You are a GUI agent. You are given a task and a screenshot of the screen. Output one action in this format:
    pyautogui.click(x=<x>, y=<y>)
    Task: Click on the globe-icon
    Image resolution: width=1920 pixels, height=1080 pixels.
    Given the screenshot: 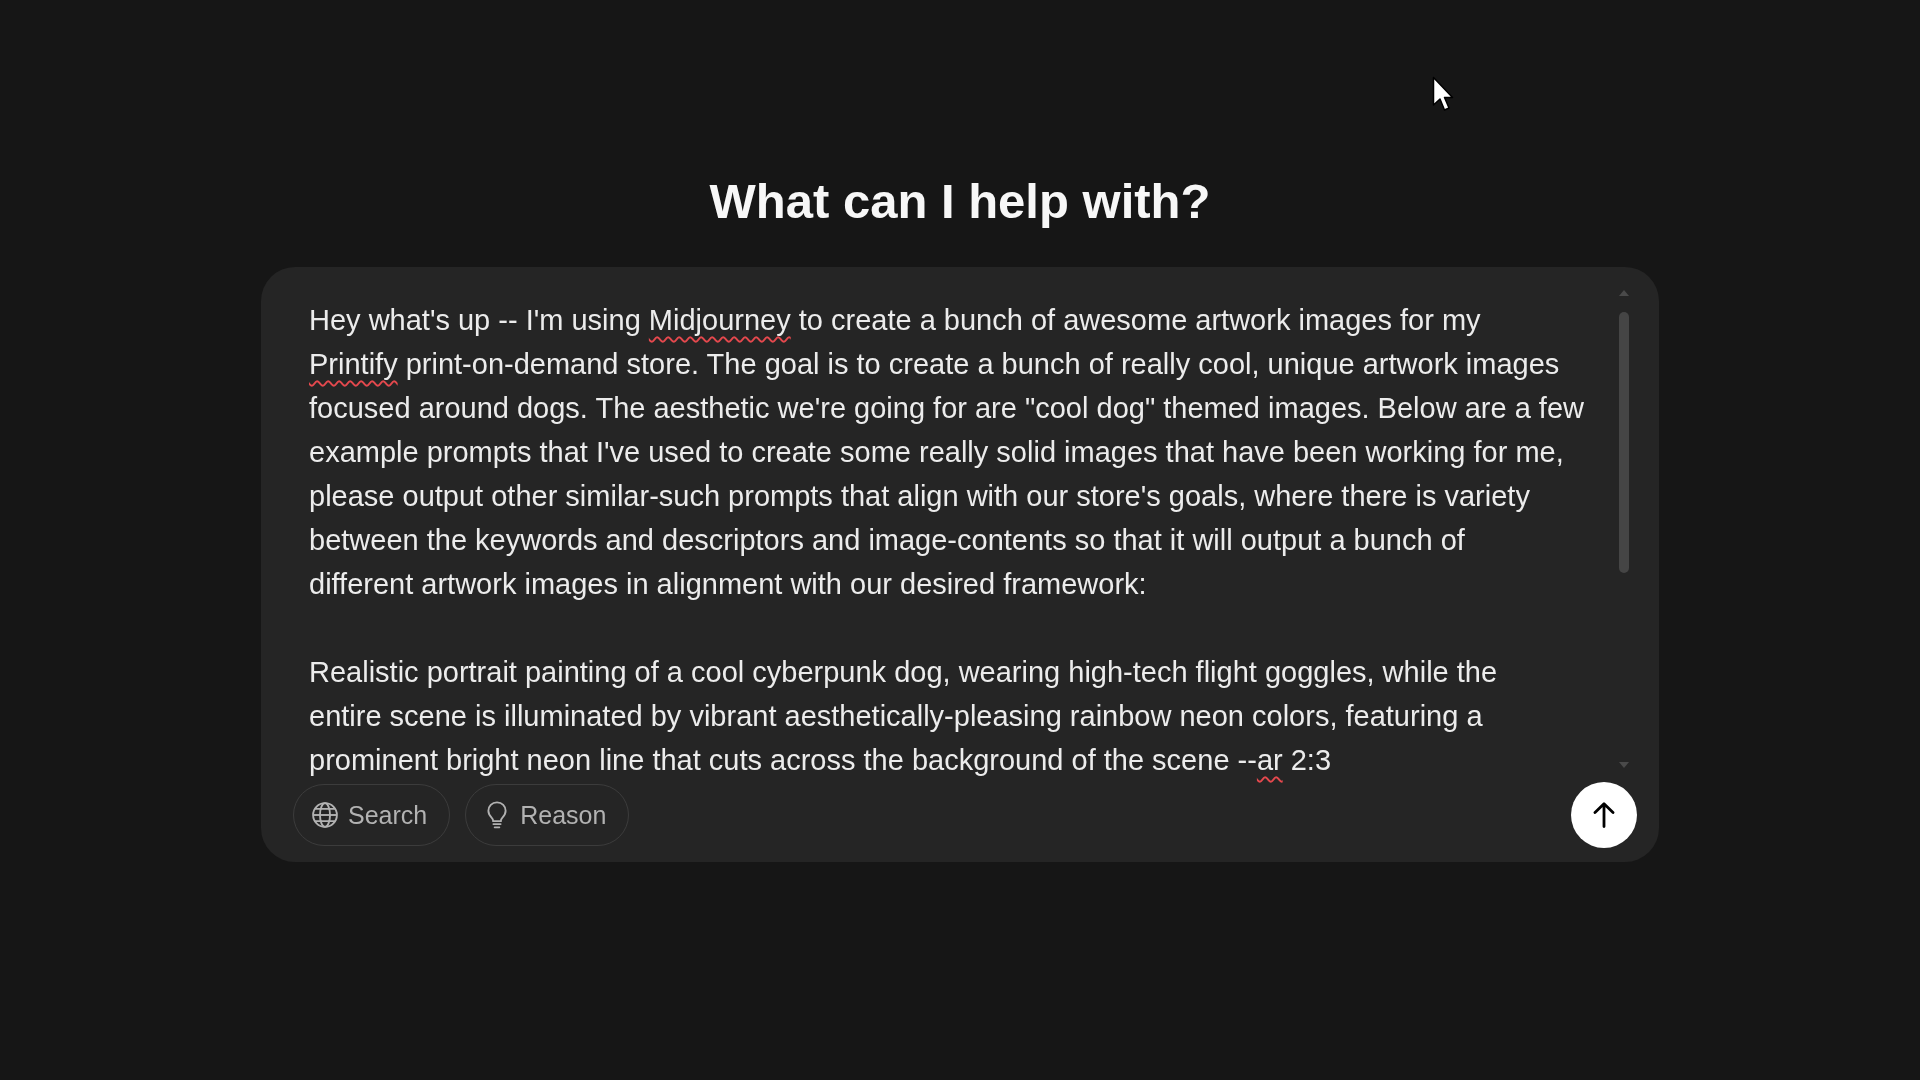 What is the action you would take?
    pyautogui.click(x=325, y=815)
    